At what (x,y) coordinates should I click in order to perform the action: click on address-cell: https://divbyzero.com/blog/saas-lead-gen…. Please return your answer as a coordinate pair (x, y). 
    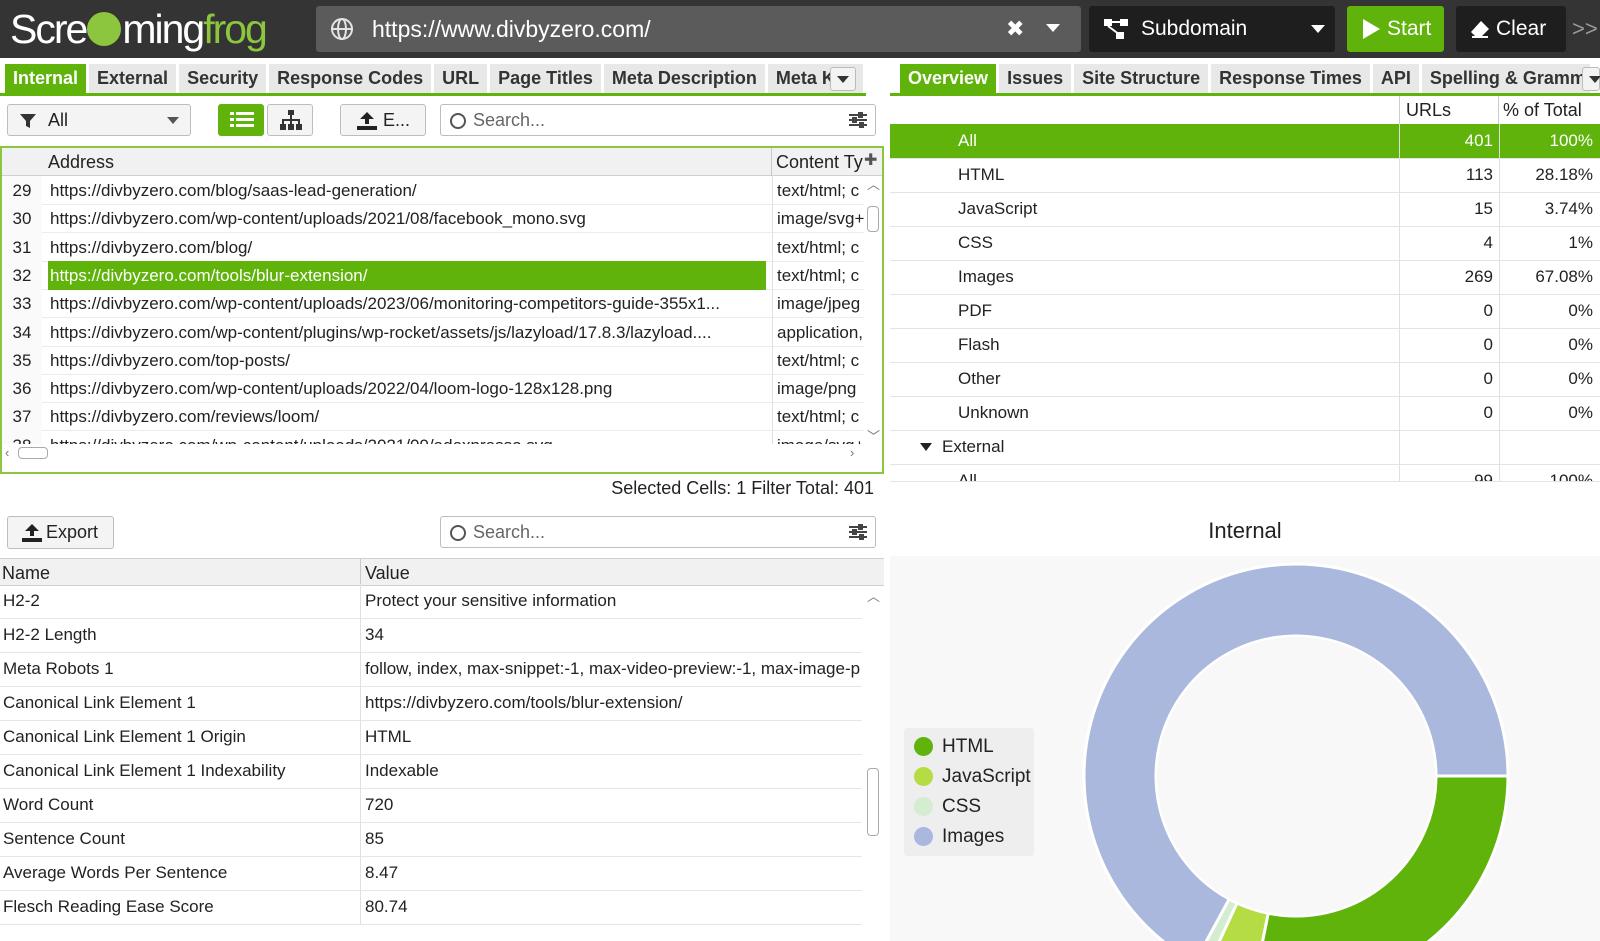
    Looking at the image, I should click on (407, 190).